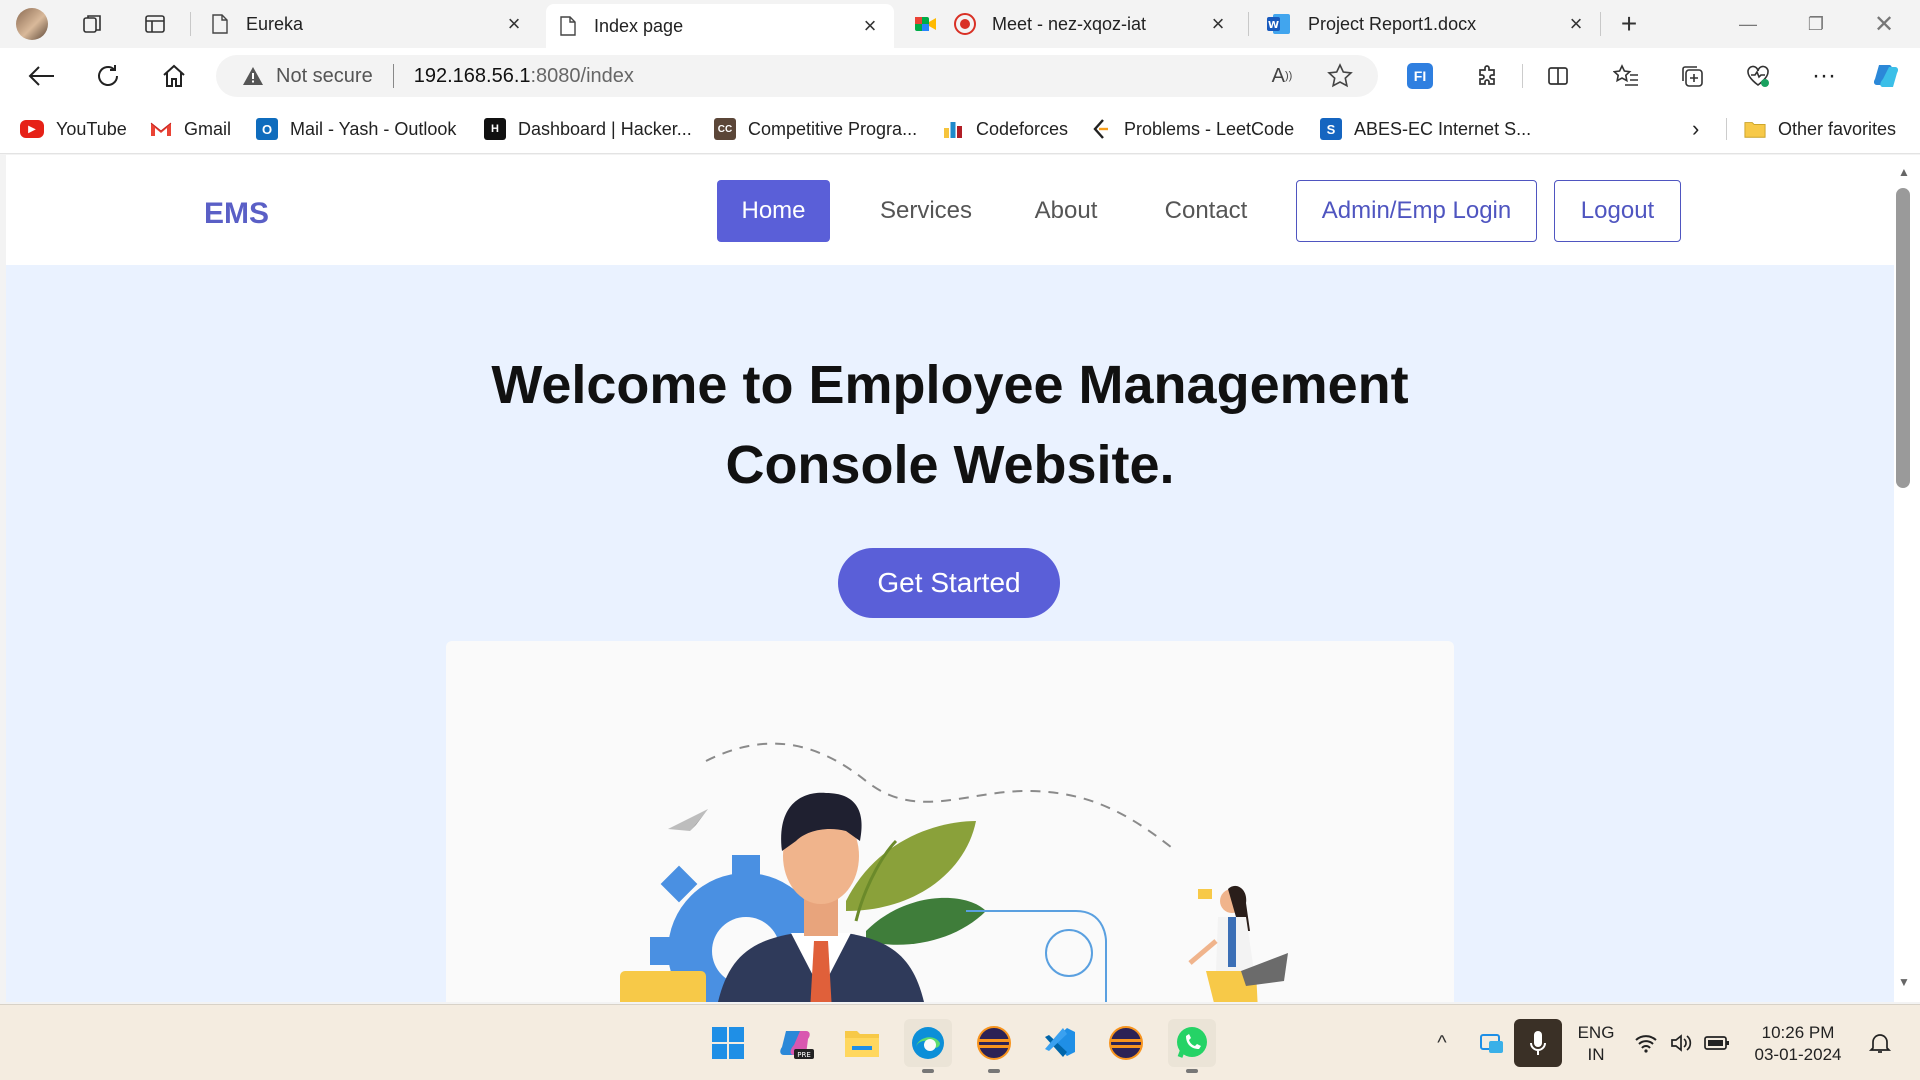 The image size is (1920, 1080). What do you see at coordinates (720, 26) in the screenshot?
I see `tab-index-page: Index page ×` at bounding box center [720, 26].